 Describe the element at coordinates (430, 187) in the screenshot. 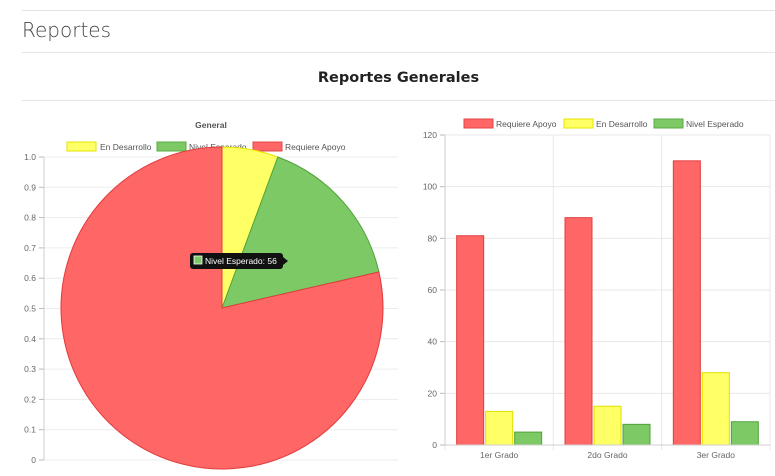

I see `bar-y-tick-label: 100` at that location.